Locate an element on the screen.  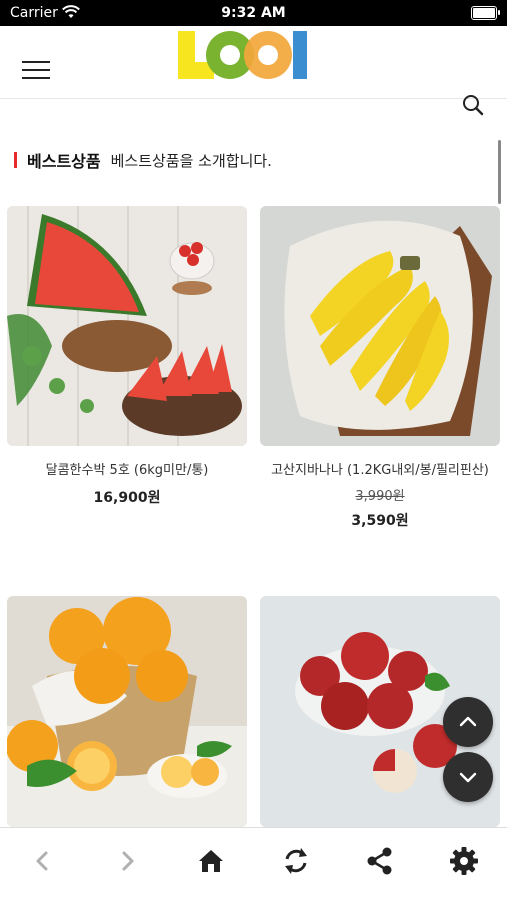
looi-logo is located at coordinates (242, 55).